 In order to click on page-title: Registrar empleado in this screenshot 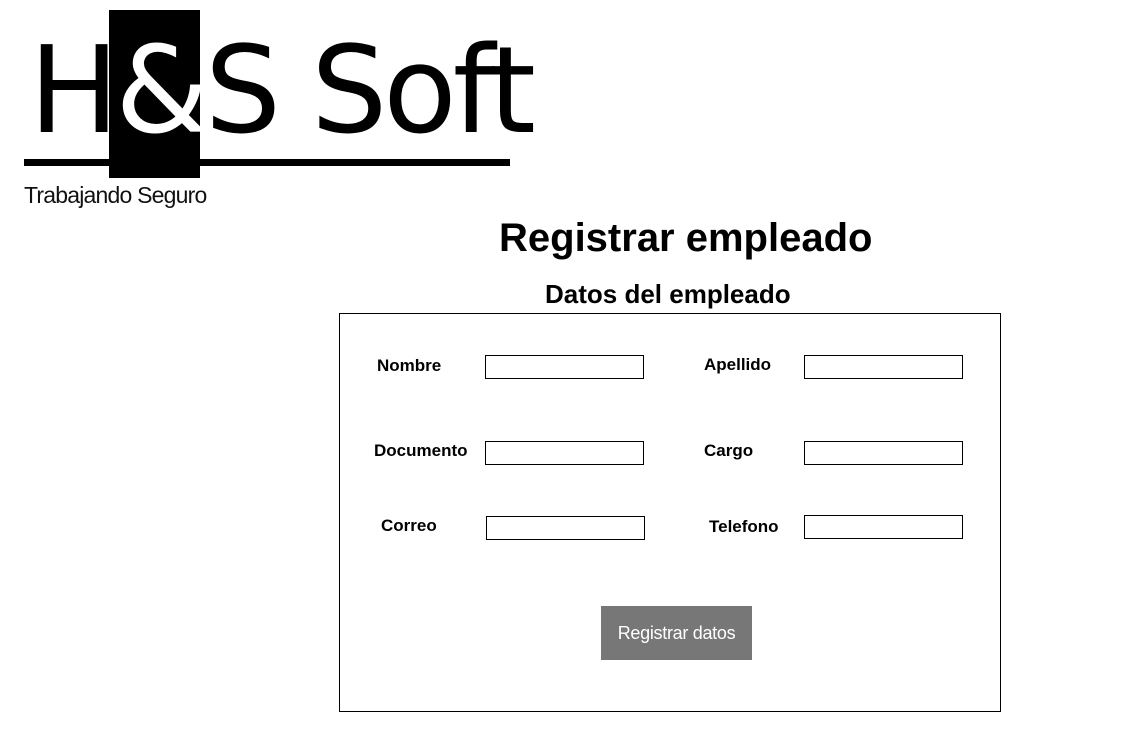, I will do `click(686, 238)`.